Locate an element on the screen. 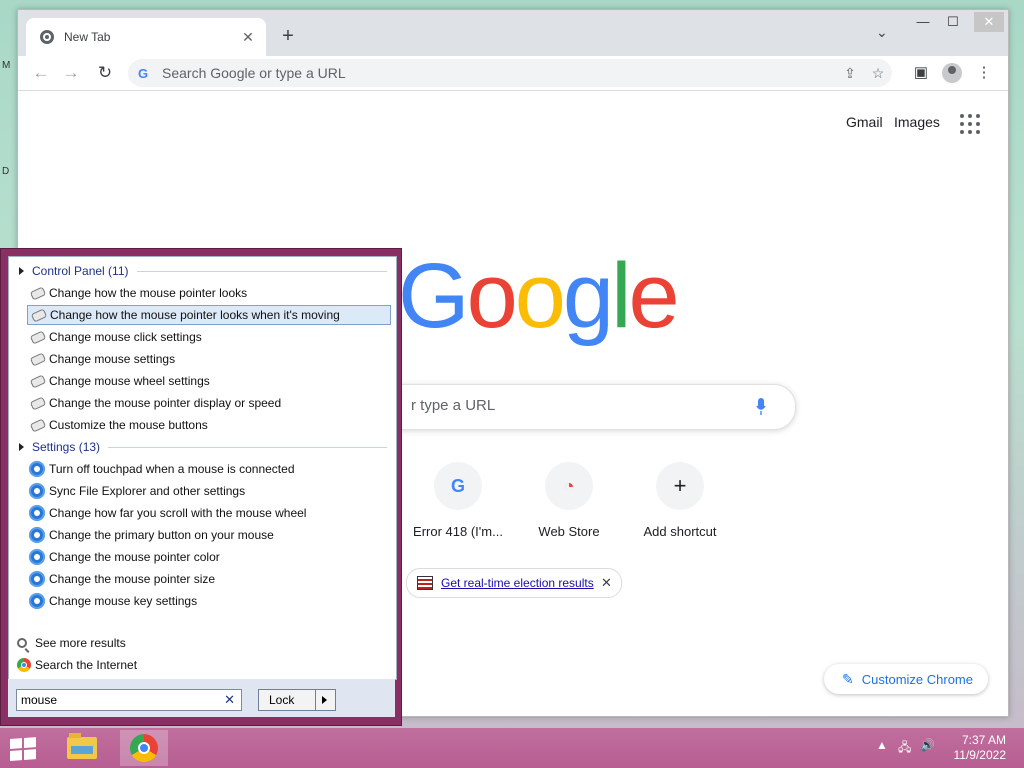  search-internet-link: Search the Internet is located at coordinates (77, 665).